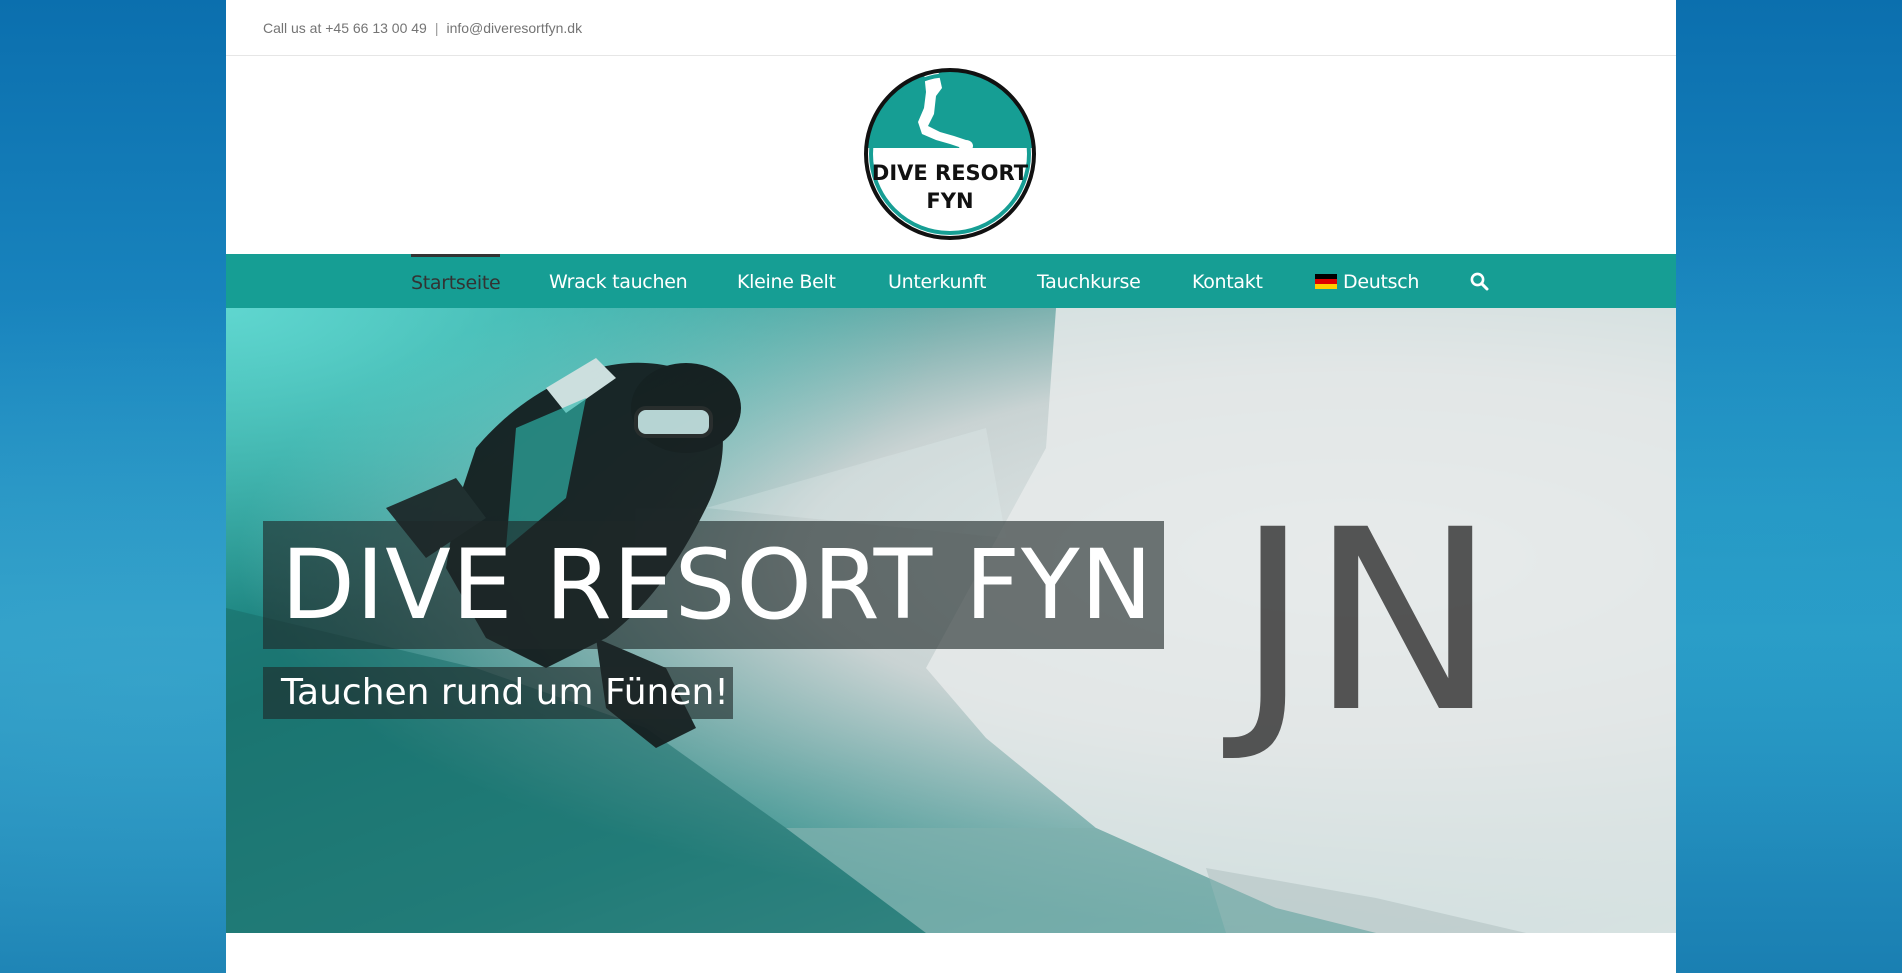 This screenshot has height=973, width=1902. What do you see at coordinates (1479, 281) in the screenshot?
I see `search-icon` at bounding box center [1479, 281].